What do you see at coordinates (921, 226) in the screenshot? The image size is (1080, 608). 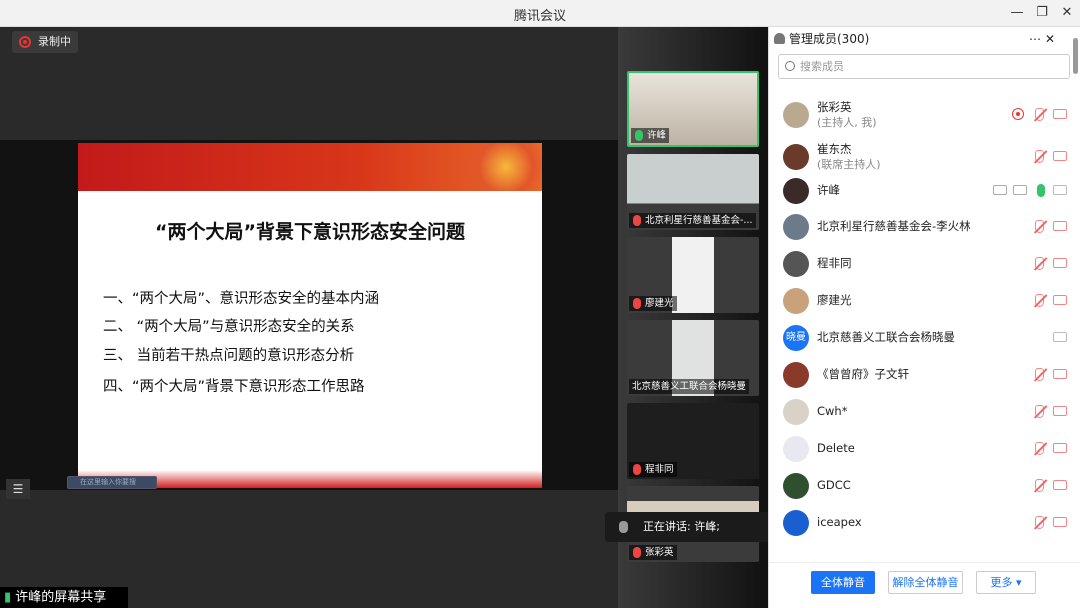 I see `member-row: 北京利星行慈善基金会-李火林` at bounding box center [921, 226].